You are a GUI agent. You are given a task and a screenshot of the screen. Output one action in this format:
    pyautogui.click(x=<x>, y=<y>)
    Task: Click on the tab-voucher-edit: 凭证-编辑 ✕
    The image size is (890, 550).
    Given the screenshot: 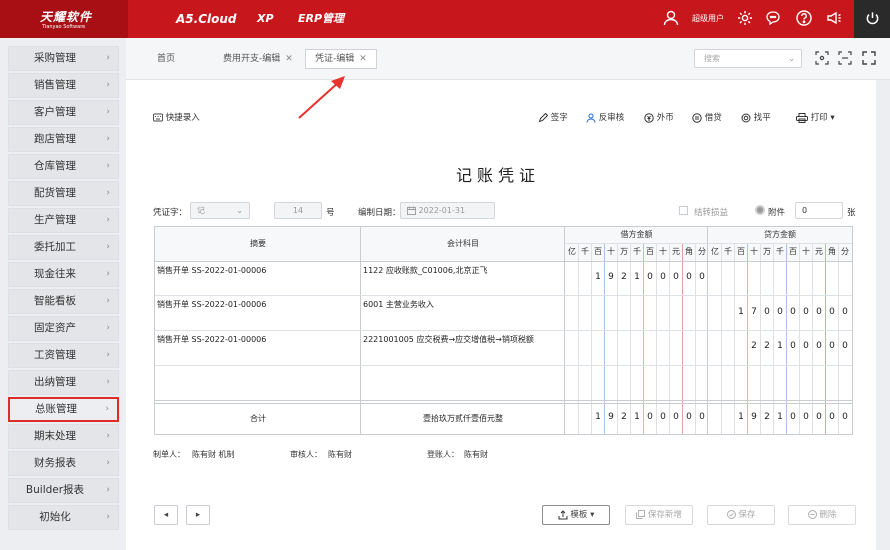 What is the action you would take?
    pyautogui.click(x=341, y=59)
    